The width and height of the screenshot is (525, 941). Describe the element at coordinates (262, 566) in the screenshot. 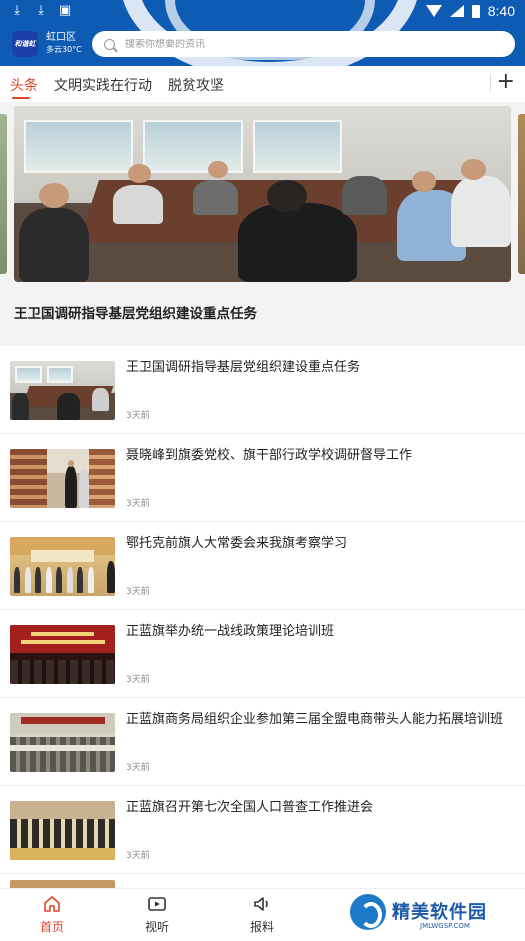

I see `list-item: 鄂托克前旗人大常委会来我旗考察学习 3天前` at that location.